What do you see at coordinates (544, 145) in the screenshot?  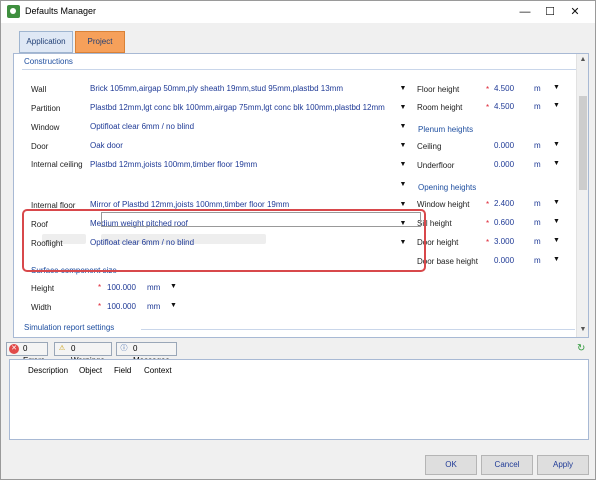 I see `ceiling-unit: m` at bounding box center [544, 145].